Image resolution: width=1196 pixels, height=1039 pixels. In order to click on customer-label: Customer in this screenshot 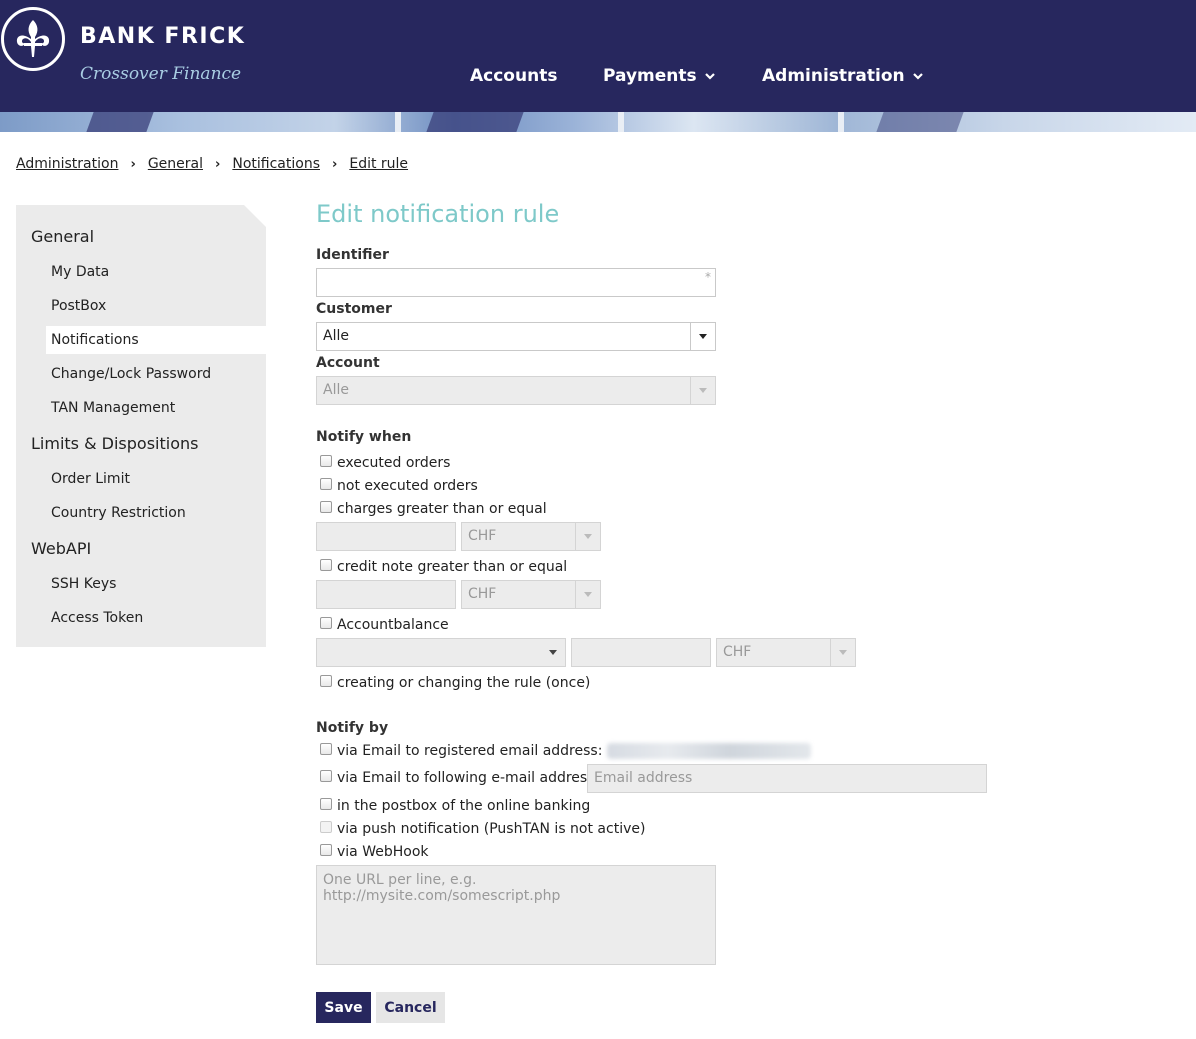, I will do `click(354, 309)`.